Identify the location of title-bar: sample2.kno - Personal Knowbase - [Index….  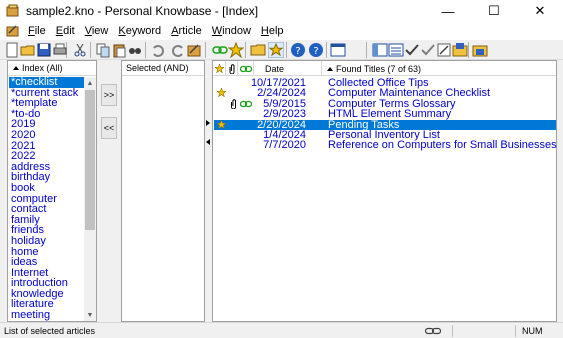
(281, 11).